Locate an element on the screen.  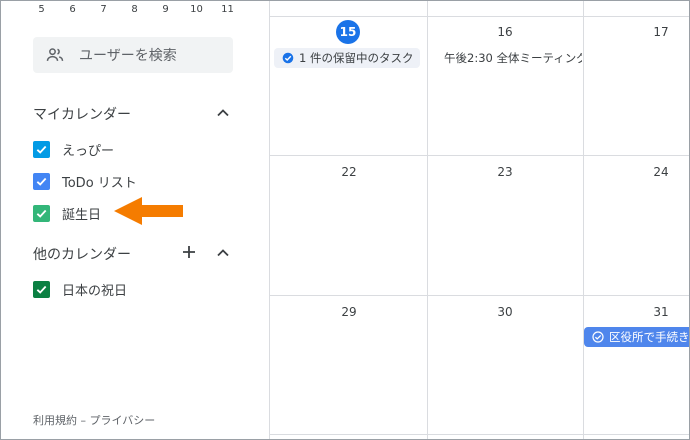
my-calendars-title: マイカレンダー is located at coordinates (82, 115).